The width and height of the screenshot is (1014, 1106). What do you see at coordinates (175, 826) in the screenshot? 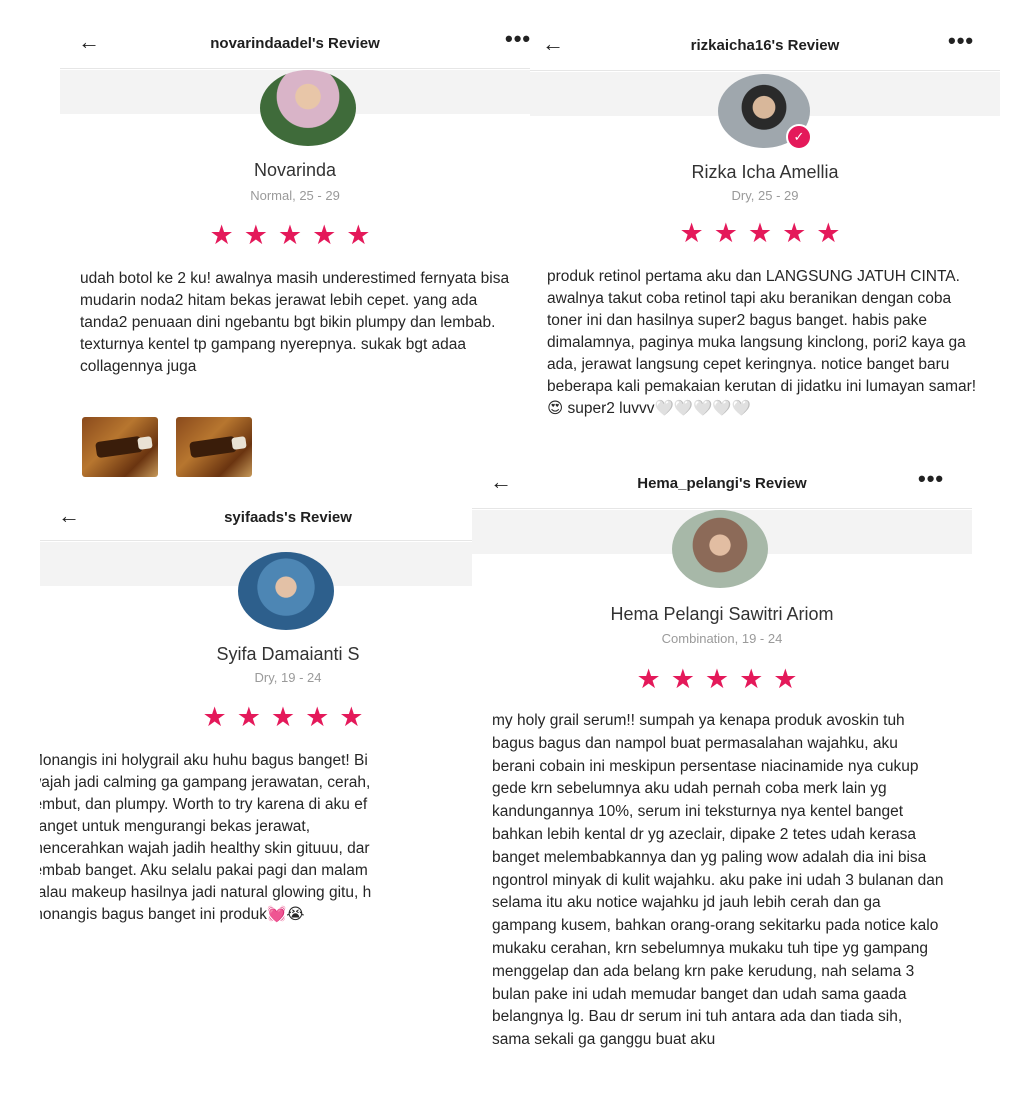
I see `review-text-line: banget untuk mengurangi bekas jerawat,` at bounding box center [175, 826].